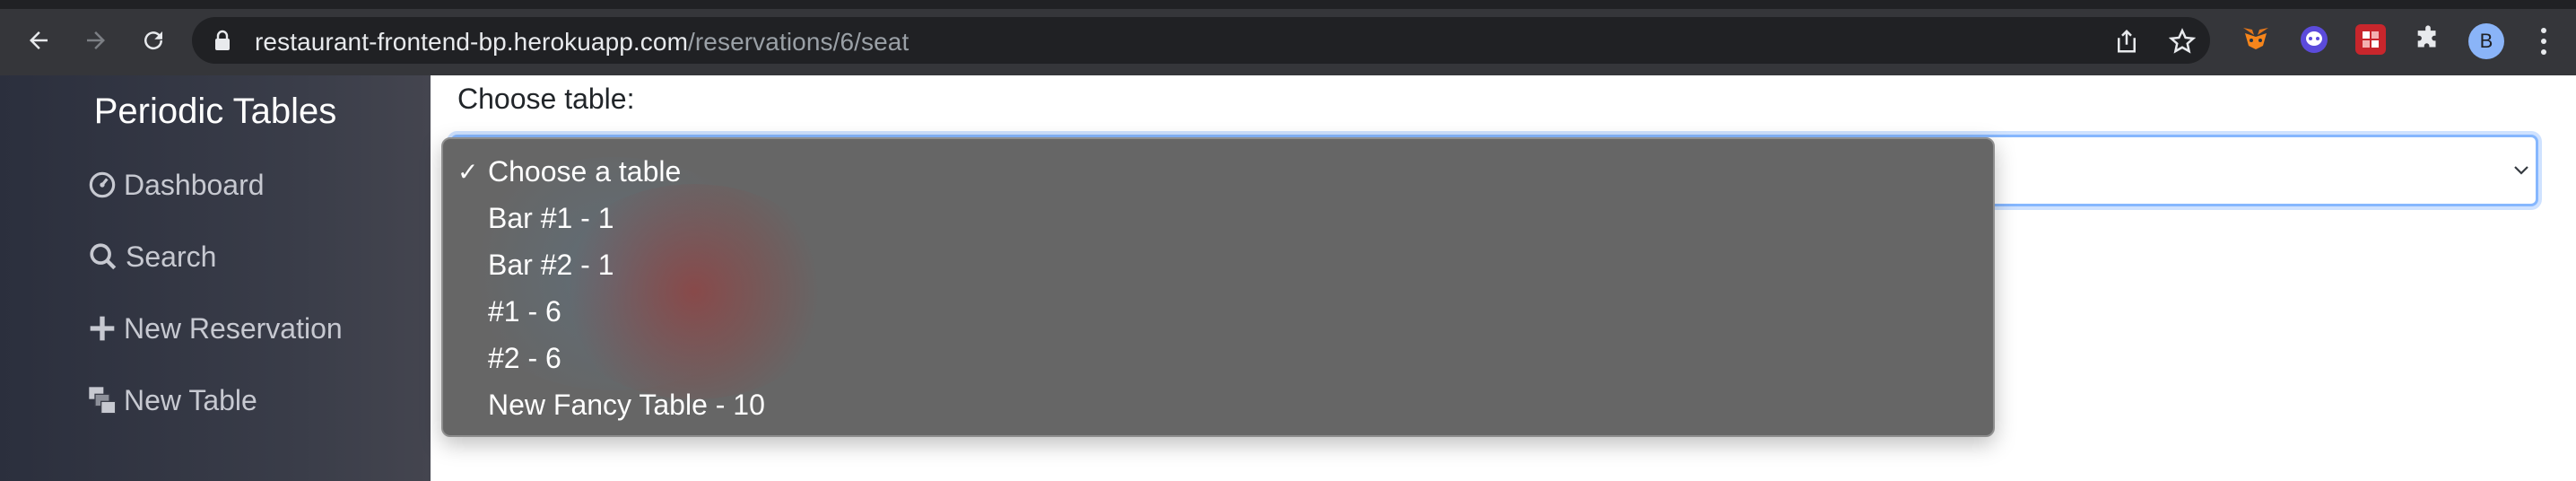 Image resolution: width=2576 pixels, height=481 pixels. I want to click on dashboard-gauge-icon, so click(102, 184).